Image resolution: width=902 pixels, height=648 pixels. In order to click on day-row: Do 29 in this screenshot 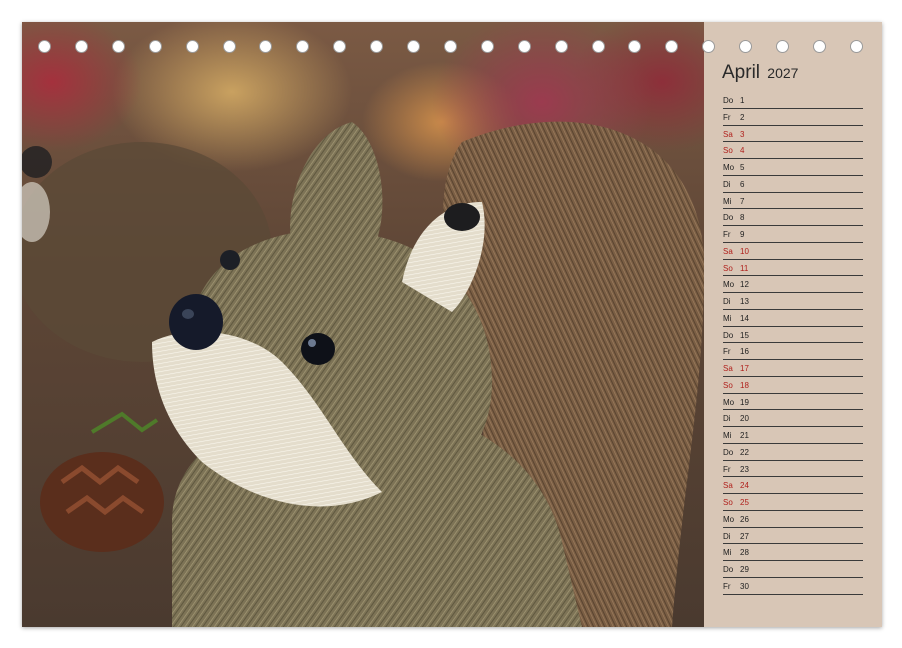, I will do `click(793, 569)`.